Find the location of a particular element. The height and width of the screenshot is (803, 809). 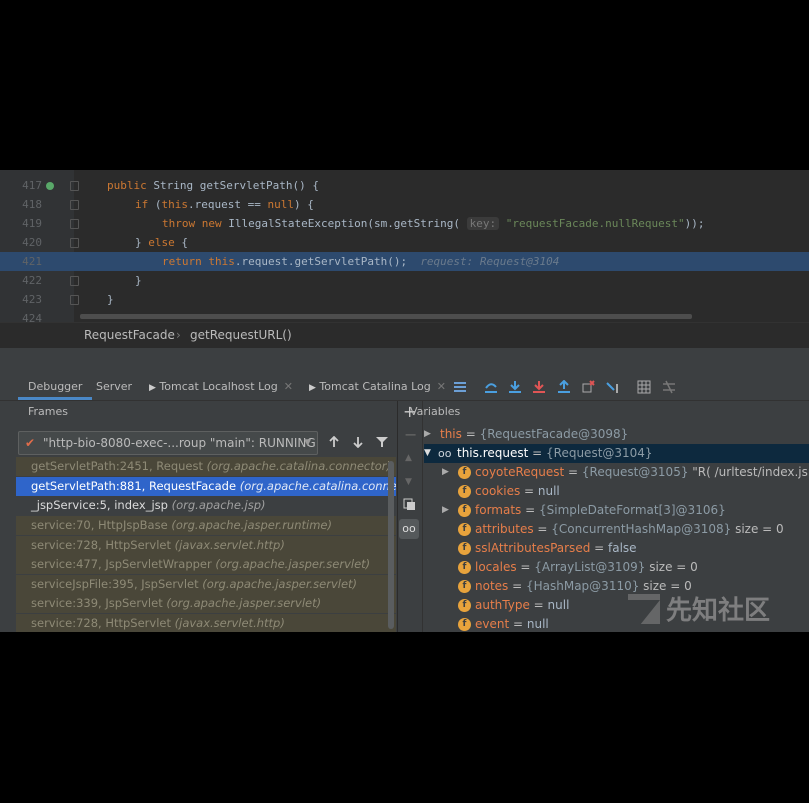

code-line-422: 422 } is located at coordinates (404, 280).